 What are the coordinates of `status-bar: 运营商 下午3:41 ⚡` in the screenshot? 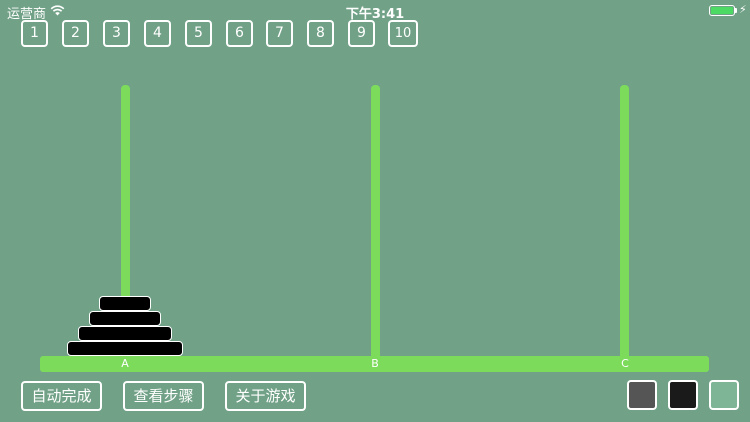 It's located at (375, 11).